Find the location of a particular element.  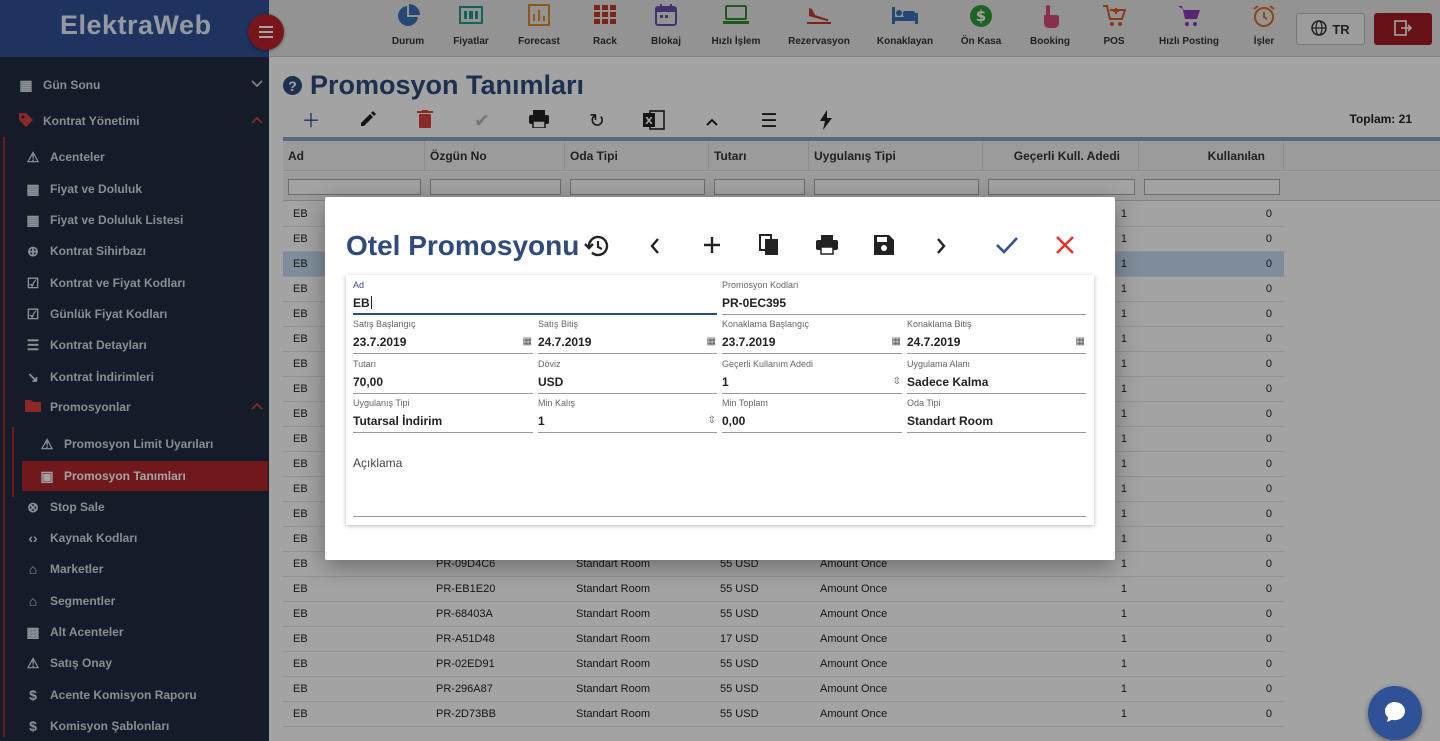

previous-icon is located at coordinates (655, 248).